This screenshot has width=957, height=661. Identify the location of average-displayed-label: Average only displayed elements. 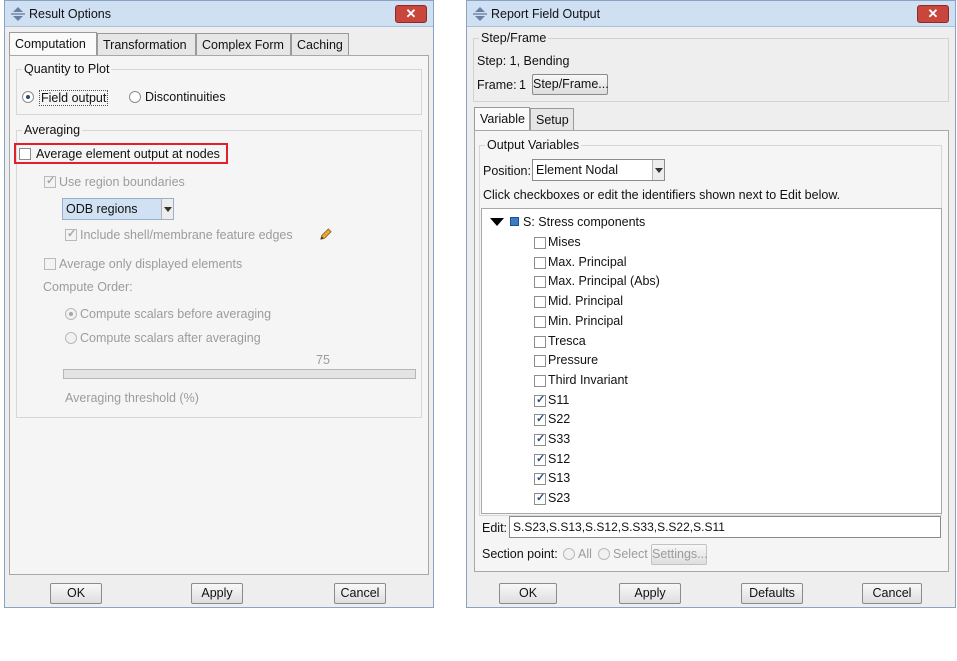
(150, 264).